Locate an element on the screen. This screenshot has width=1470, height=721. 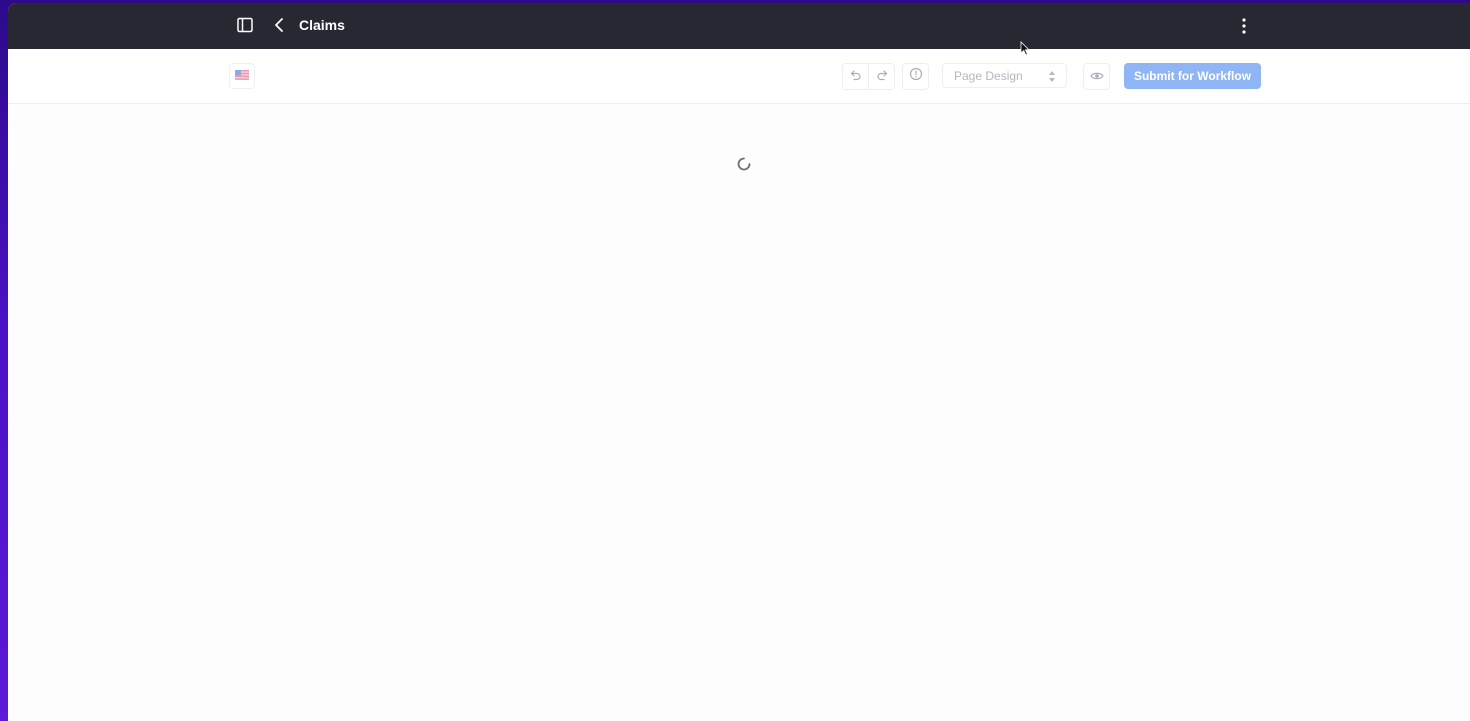
submit-for-workflow-button: Submit for Workflow is located at coordinates (1192, 76).